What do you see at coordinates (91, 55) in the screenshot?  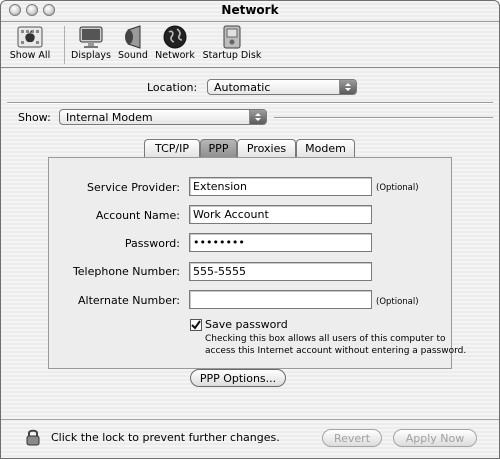 I see `toolbar-label: Displays` at bounding box center [91, 55].